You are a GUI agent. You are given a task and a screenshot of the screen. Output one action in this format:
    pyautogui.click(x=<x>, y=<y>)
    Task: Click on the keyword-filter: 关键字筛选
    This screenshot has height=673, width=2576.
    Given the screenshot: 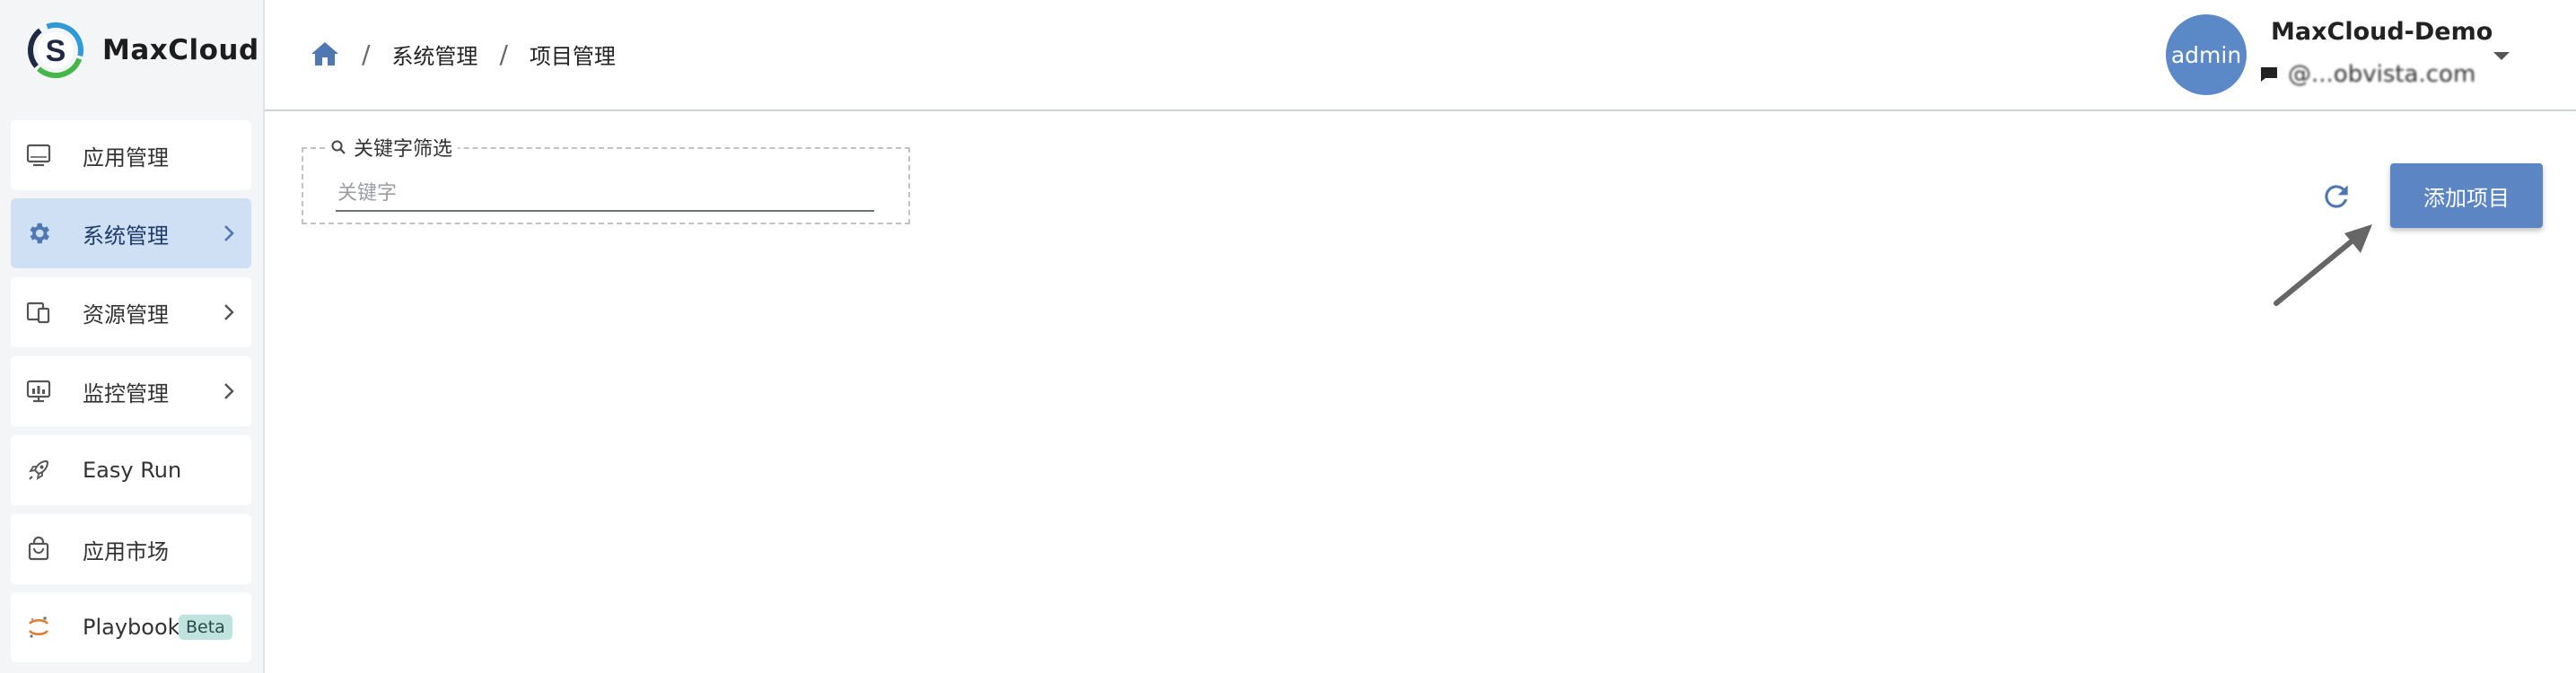 What is the action you would take?
    pyautogui.click(x=606, y=178)
    